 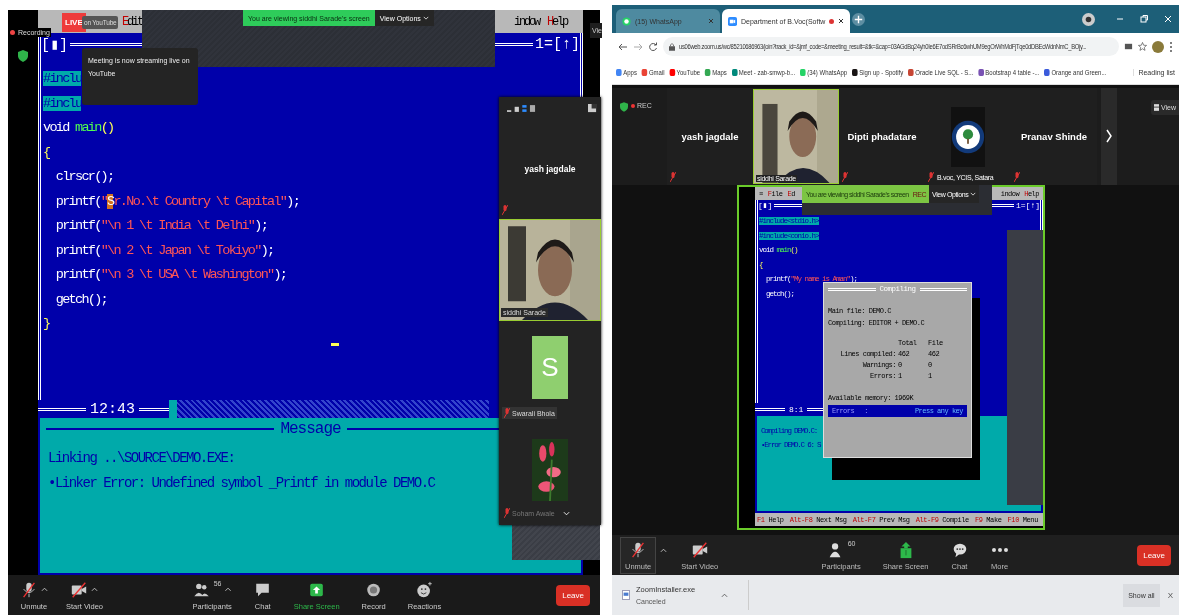 What do you see at coordinates (796, 409) in the screenshot?
I see `cursor-position: 8:1` at bounding box center [796, 409].